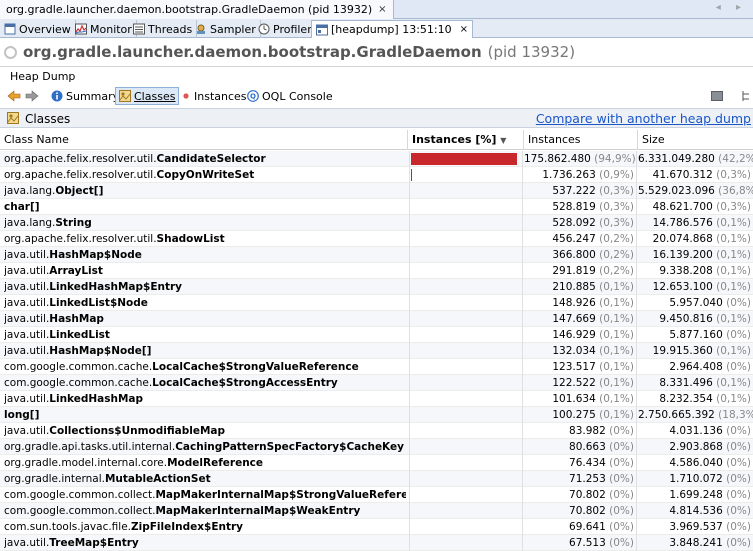 This screenshot has height=551, width=753. Describe the element at coordinates (205, 271) in the screenshot. I see `class-name-cell: java.util.ArrayList` at that location.